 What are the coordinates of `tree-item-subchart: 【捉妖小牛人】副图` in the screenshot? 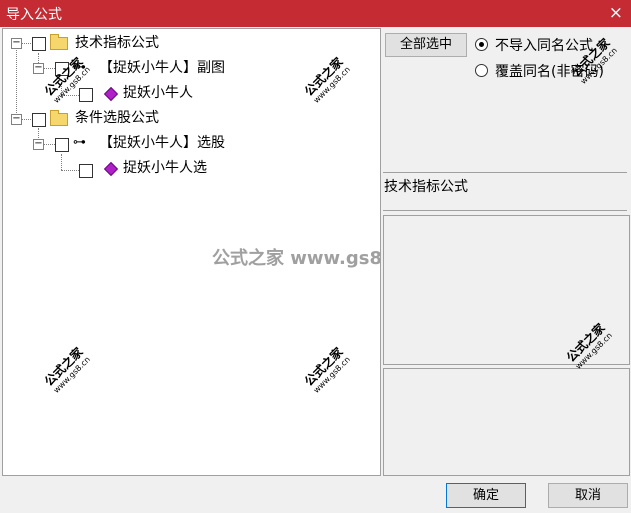 It's located at (162, 68).